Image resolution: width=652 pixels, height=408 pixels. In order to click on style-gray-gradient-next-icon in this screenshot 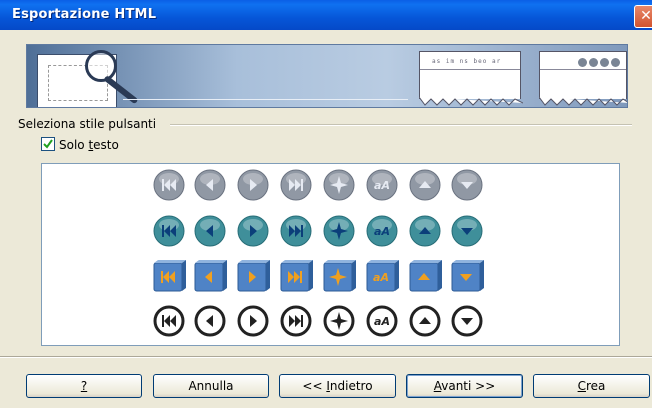, I will do `click(253, 185)`.